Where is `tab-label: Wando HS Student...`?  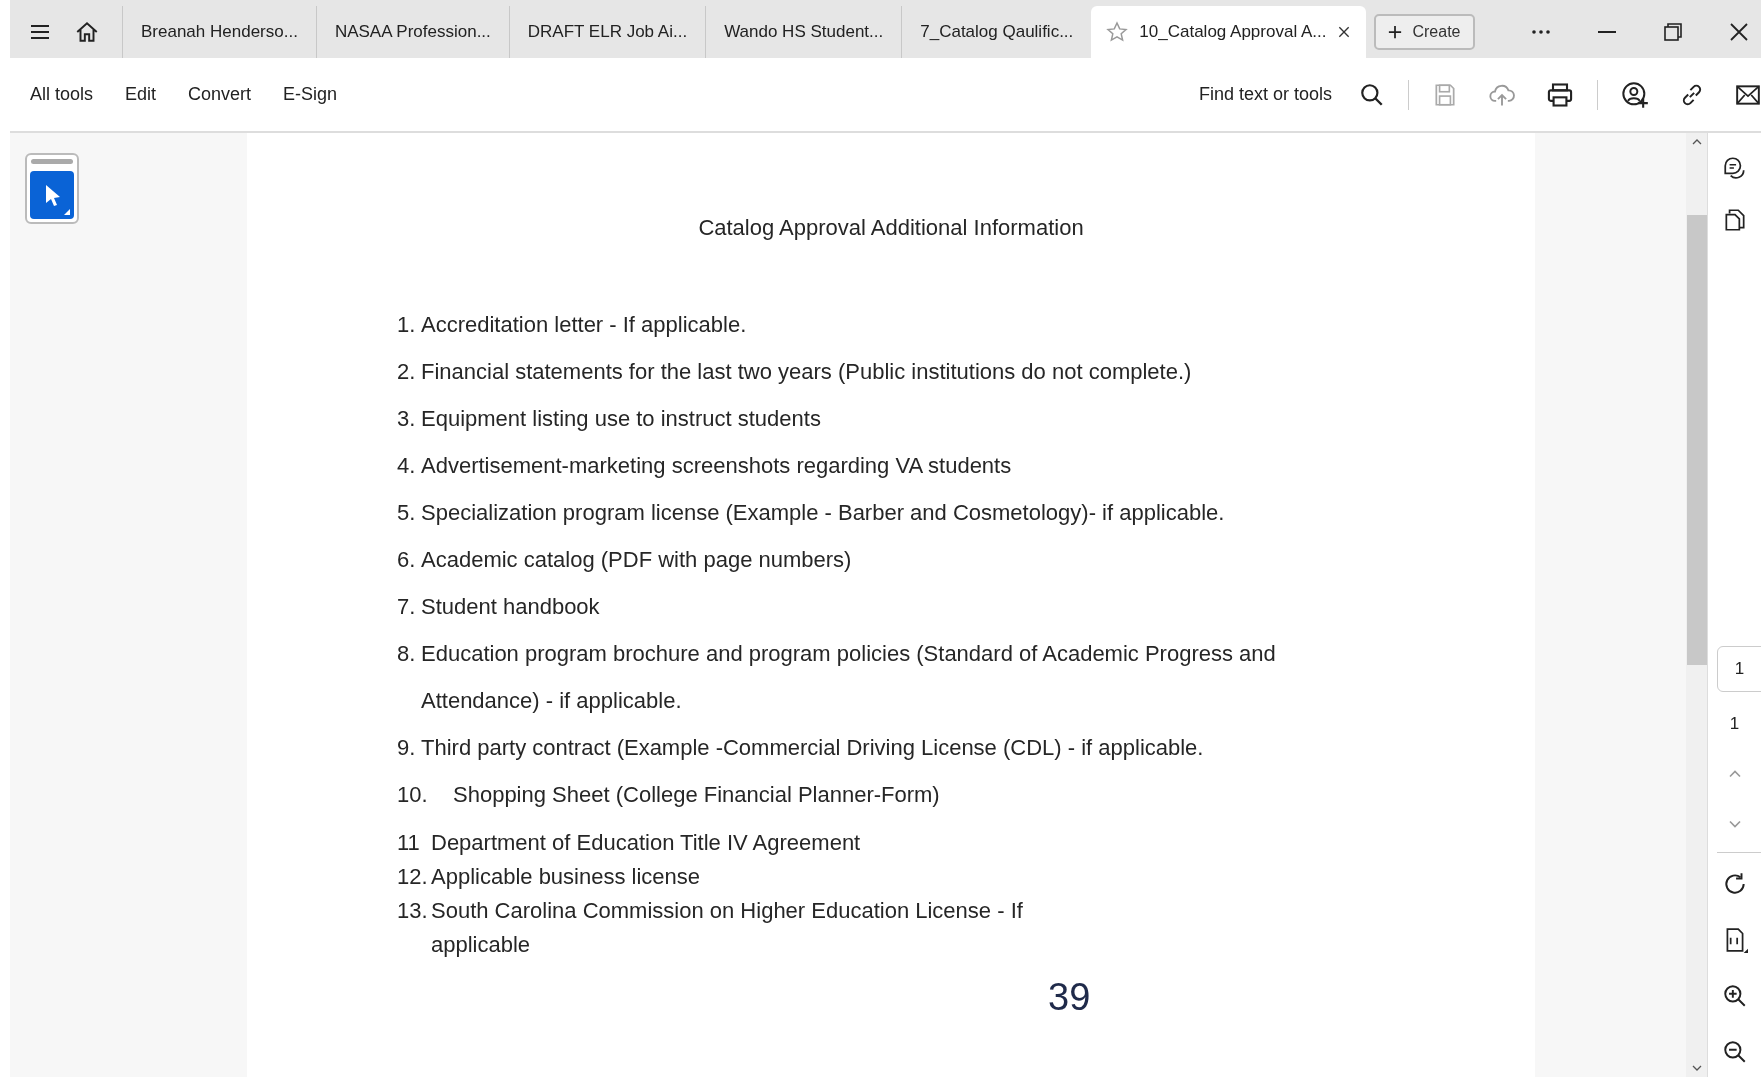 tab-label: Wando HS Student... is located at coordinates (804, 32).